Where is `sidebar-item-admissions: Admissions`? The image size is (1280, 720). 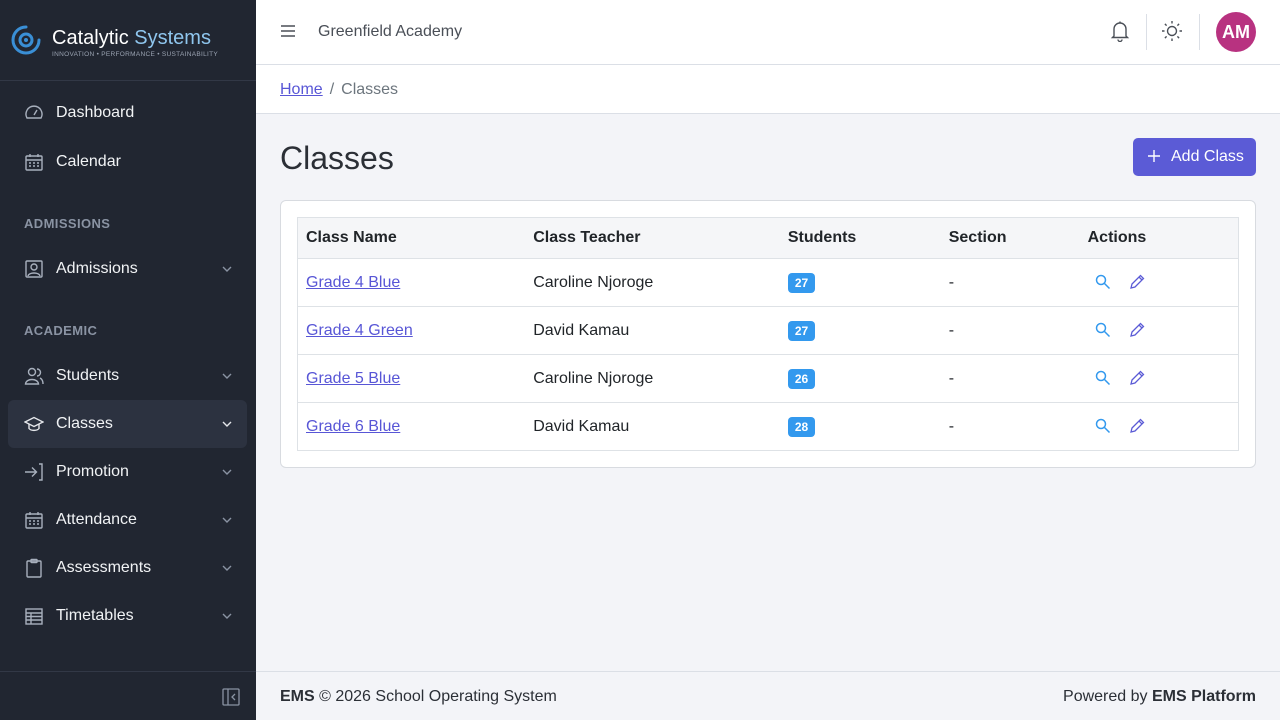
sidebar-item-admissions: Admissions is located at coordinates (127, 269).